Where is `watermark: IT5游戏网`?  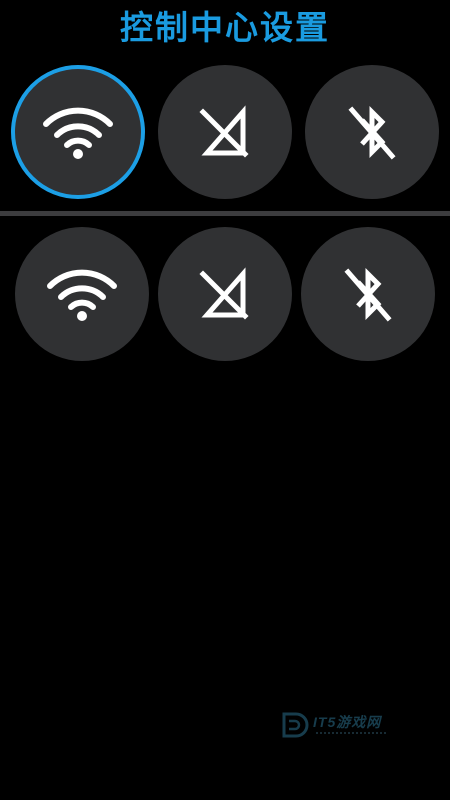 watermark: IT5游戏网 is located at coordinates (350, 725).